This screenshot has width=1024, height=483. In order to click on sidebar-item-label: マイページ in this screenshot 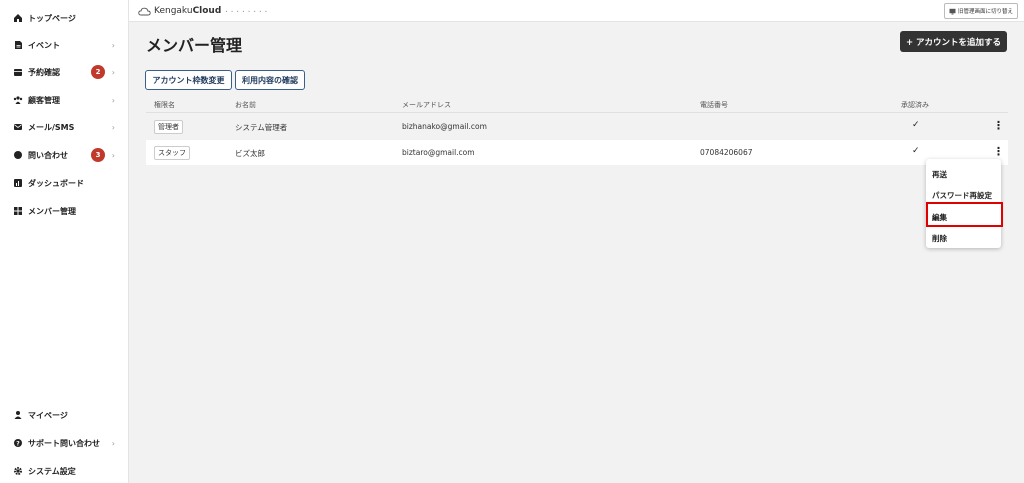, I will do `click(48, 415)`.